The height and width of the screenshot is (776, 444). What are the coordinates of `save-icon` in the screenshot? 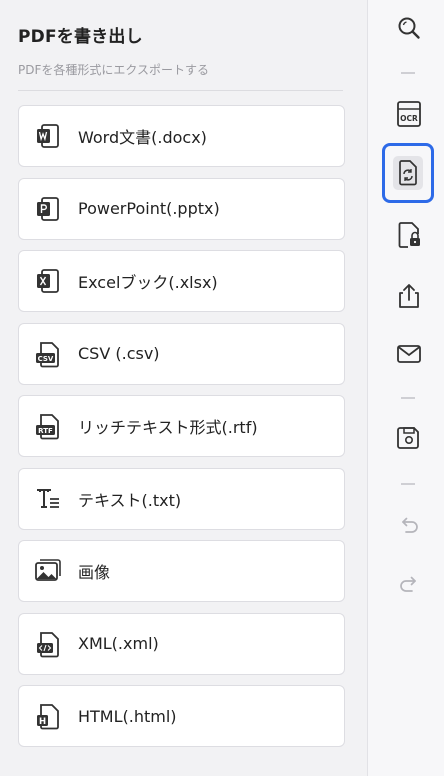 It's located at (409, 438).